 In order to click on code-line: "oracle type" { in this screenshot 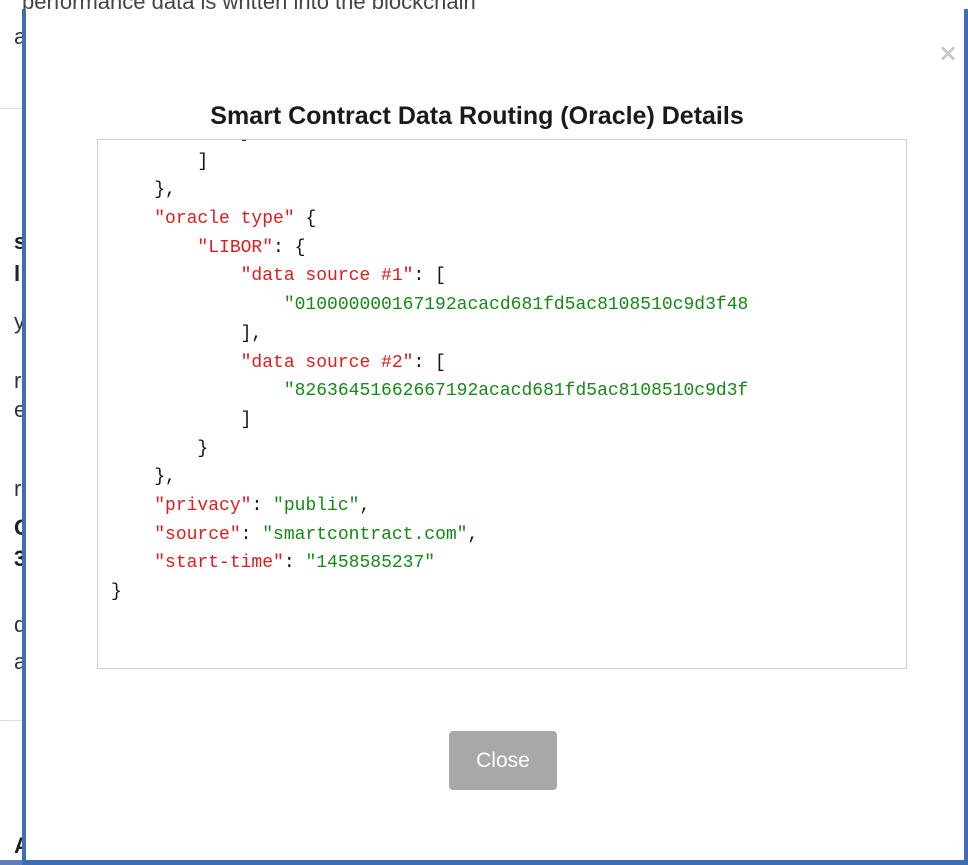, I will do `click(429, 219)`.